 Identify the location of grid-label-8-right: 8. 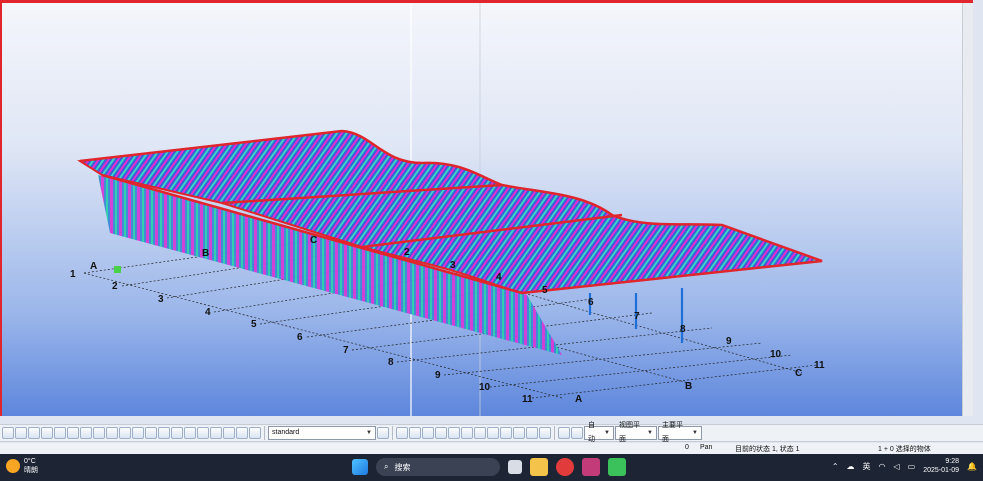
(683, 329).